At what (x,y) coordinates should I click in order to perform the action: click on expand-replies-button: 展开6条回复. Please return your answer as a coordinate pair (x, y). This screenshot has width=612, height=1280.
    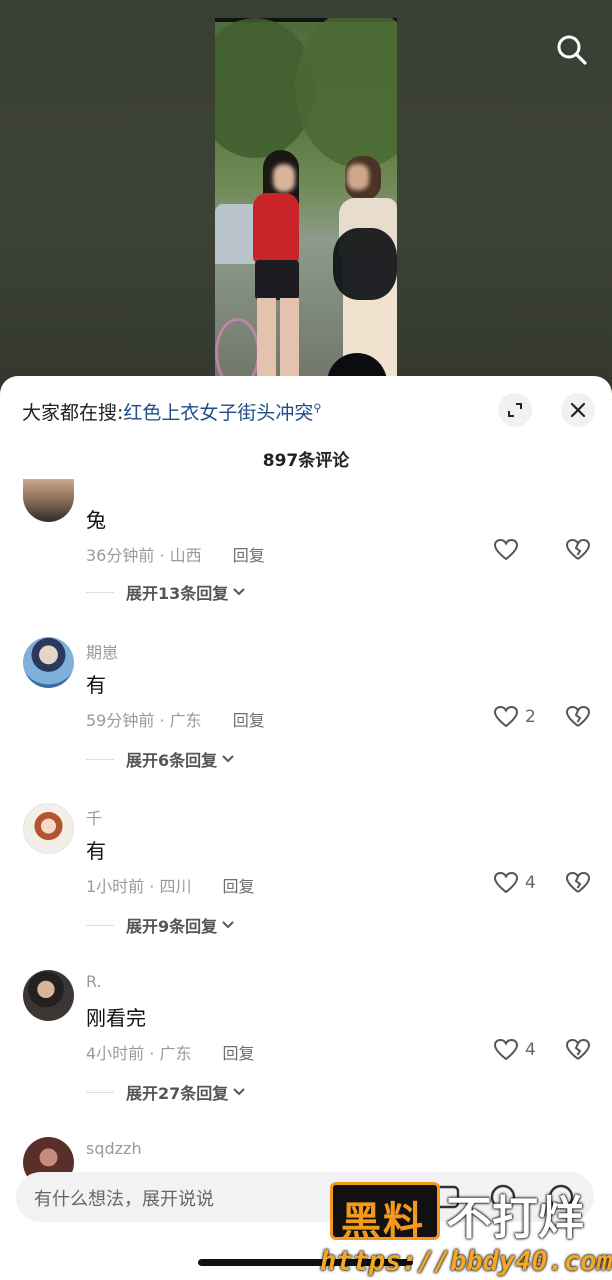
    Looking at the image, I should click on (160, 759).